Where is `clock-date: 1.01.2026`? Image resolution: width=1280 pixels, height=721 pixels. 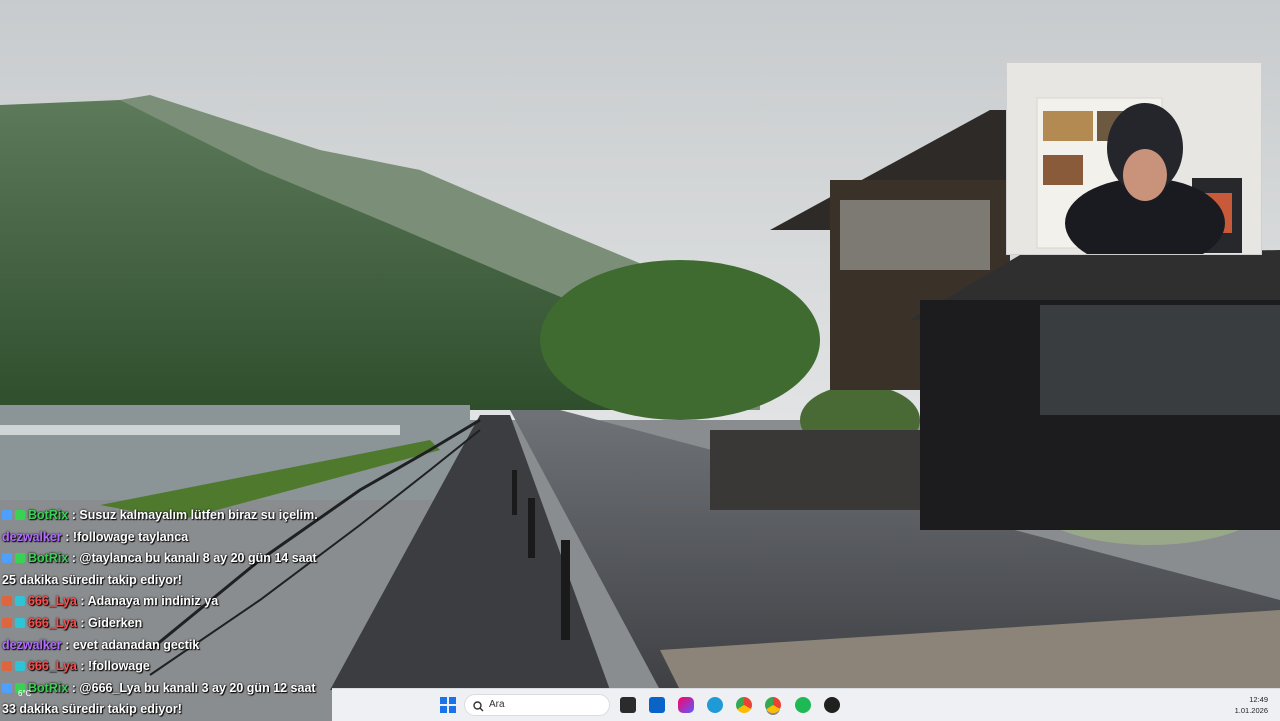 clock-date: 1.01.2026 is located at coordinates (1251, 710).